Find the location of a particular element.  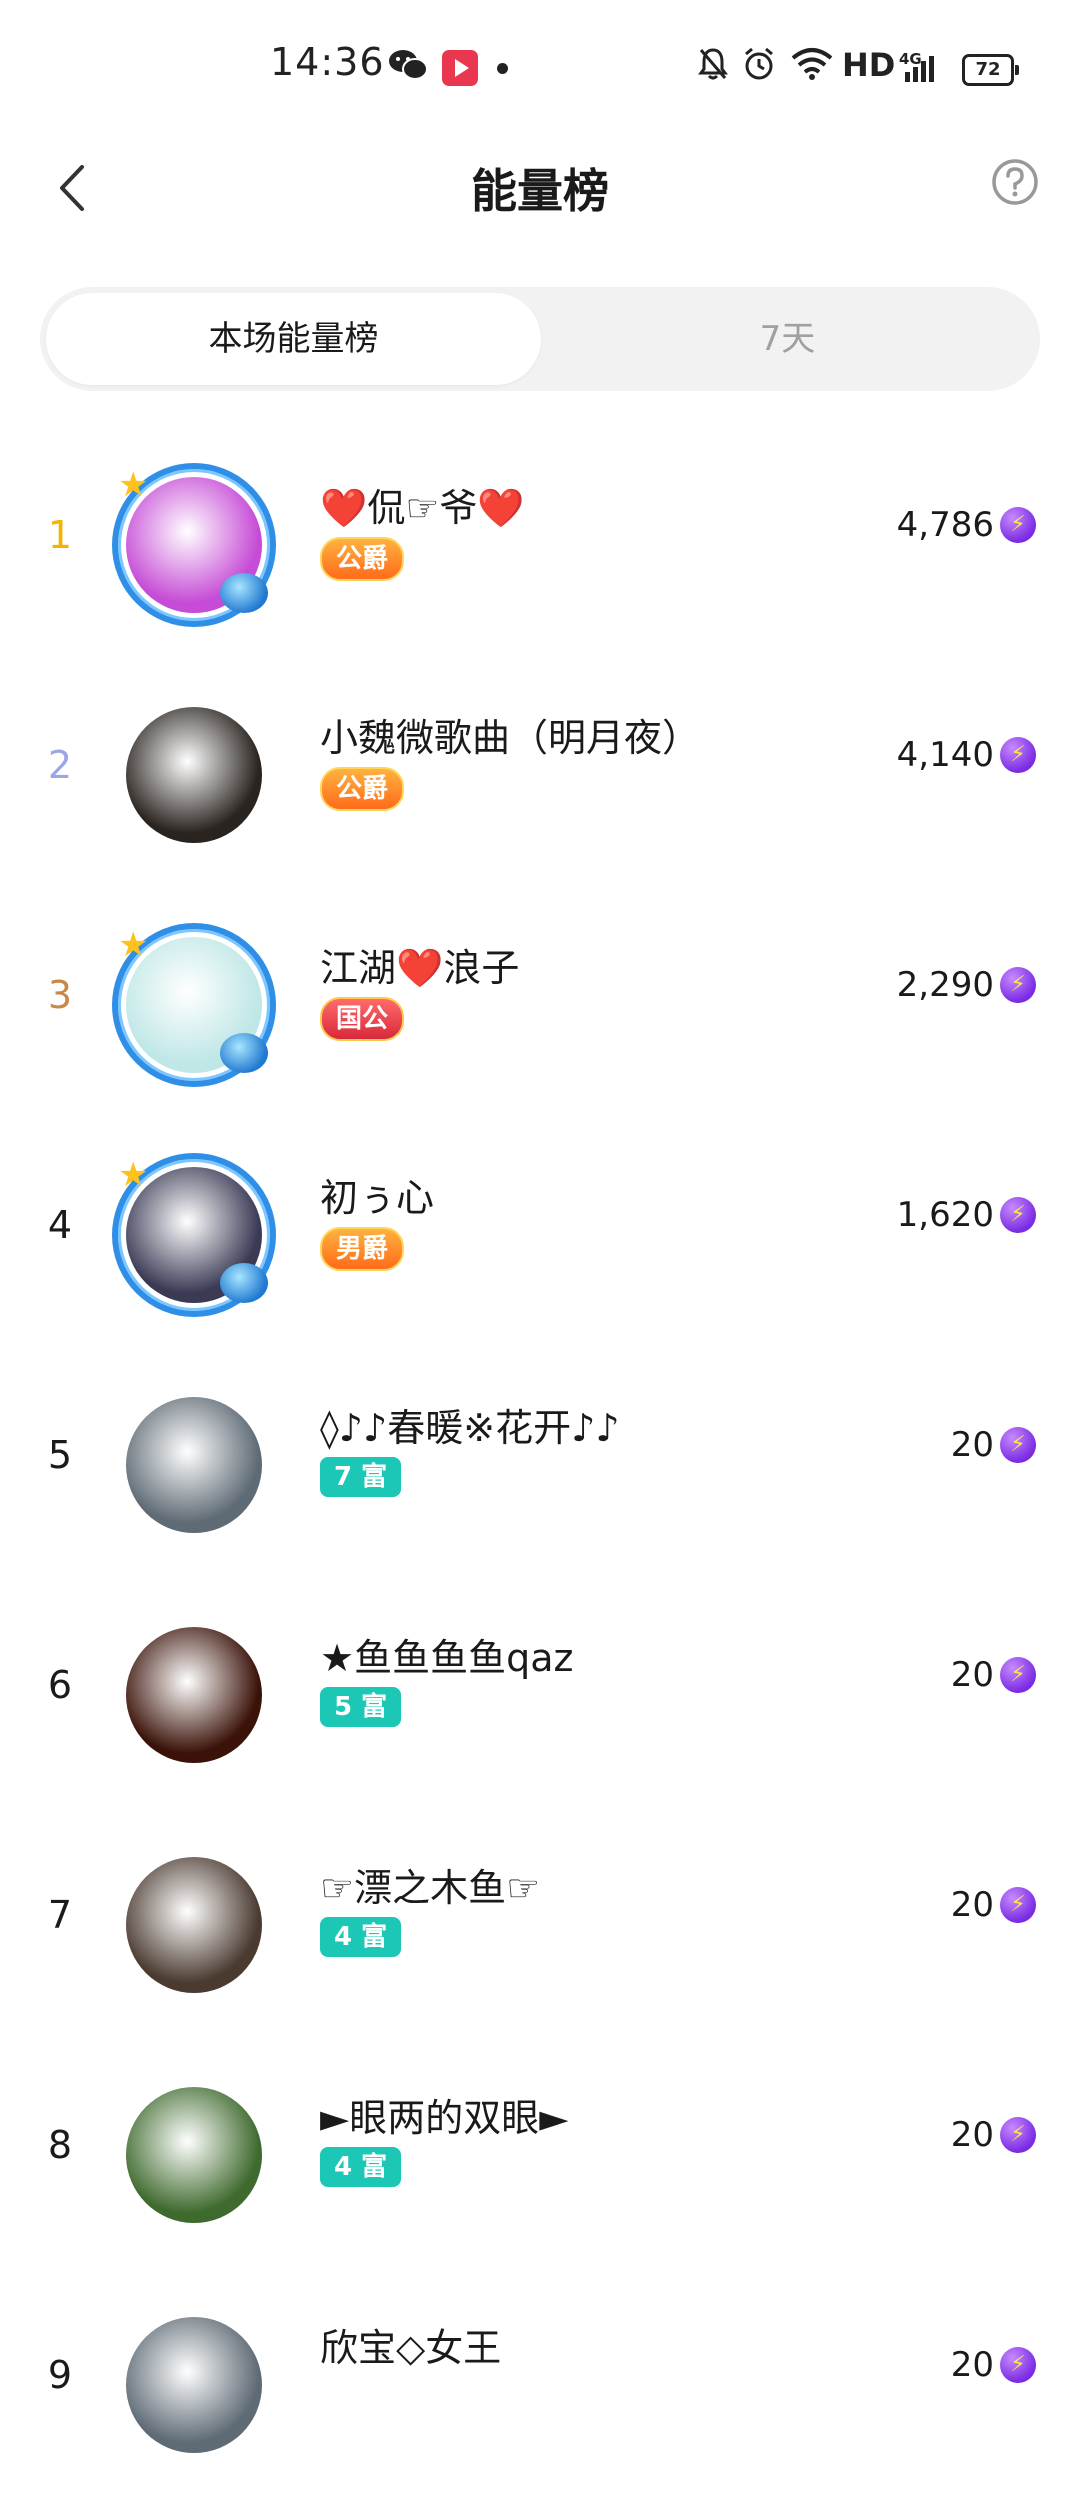

rank-badge: 男爵 is located at coordinates (362, 1249).